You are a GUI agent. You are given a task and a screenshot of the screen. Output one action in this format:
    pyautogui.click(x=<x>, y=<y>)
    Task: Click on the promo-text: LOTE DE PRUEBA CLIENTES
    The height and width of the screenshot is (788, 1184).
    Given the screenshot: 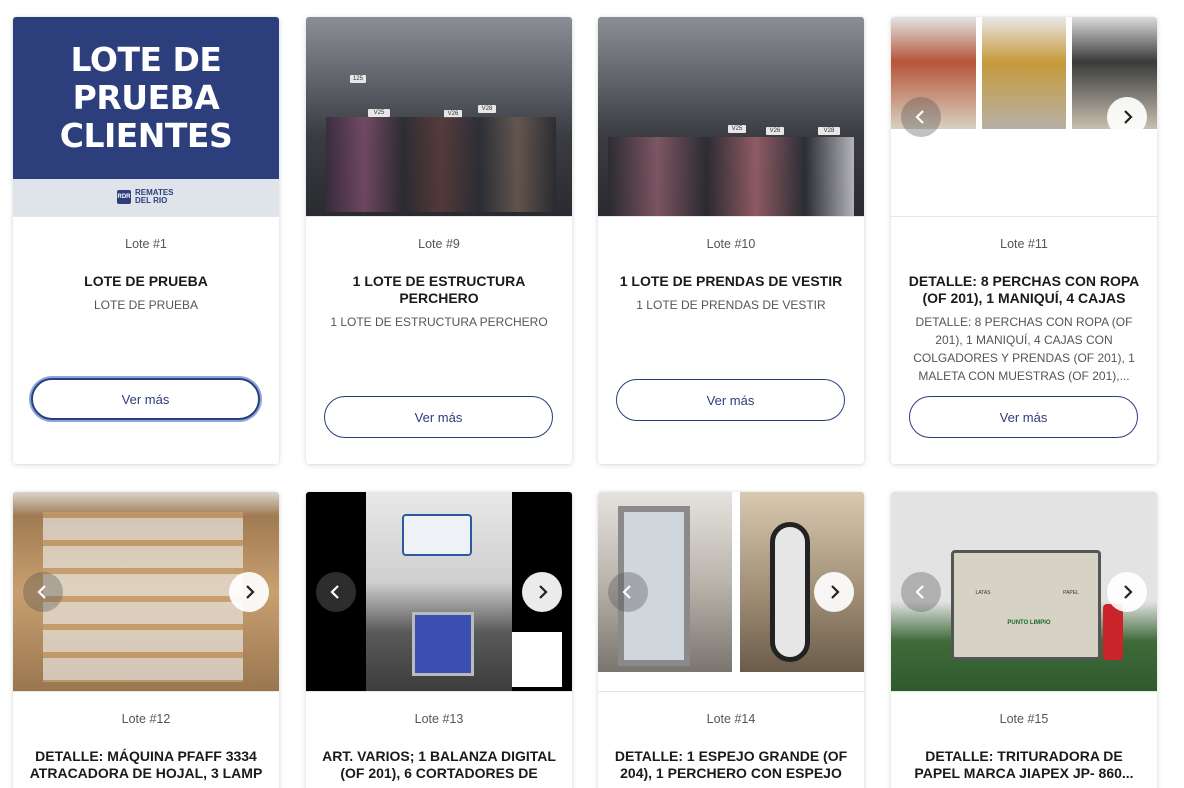 What is the action you would take?
    pyautogui.click(x=146, y=97)
    